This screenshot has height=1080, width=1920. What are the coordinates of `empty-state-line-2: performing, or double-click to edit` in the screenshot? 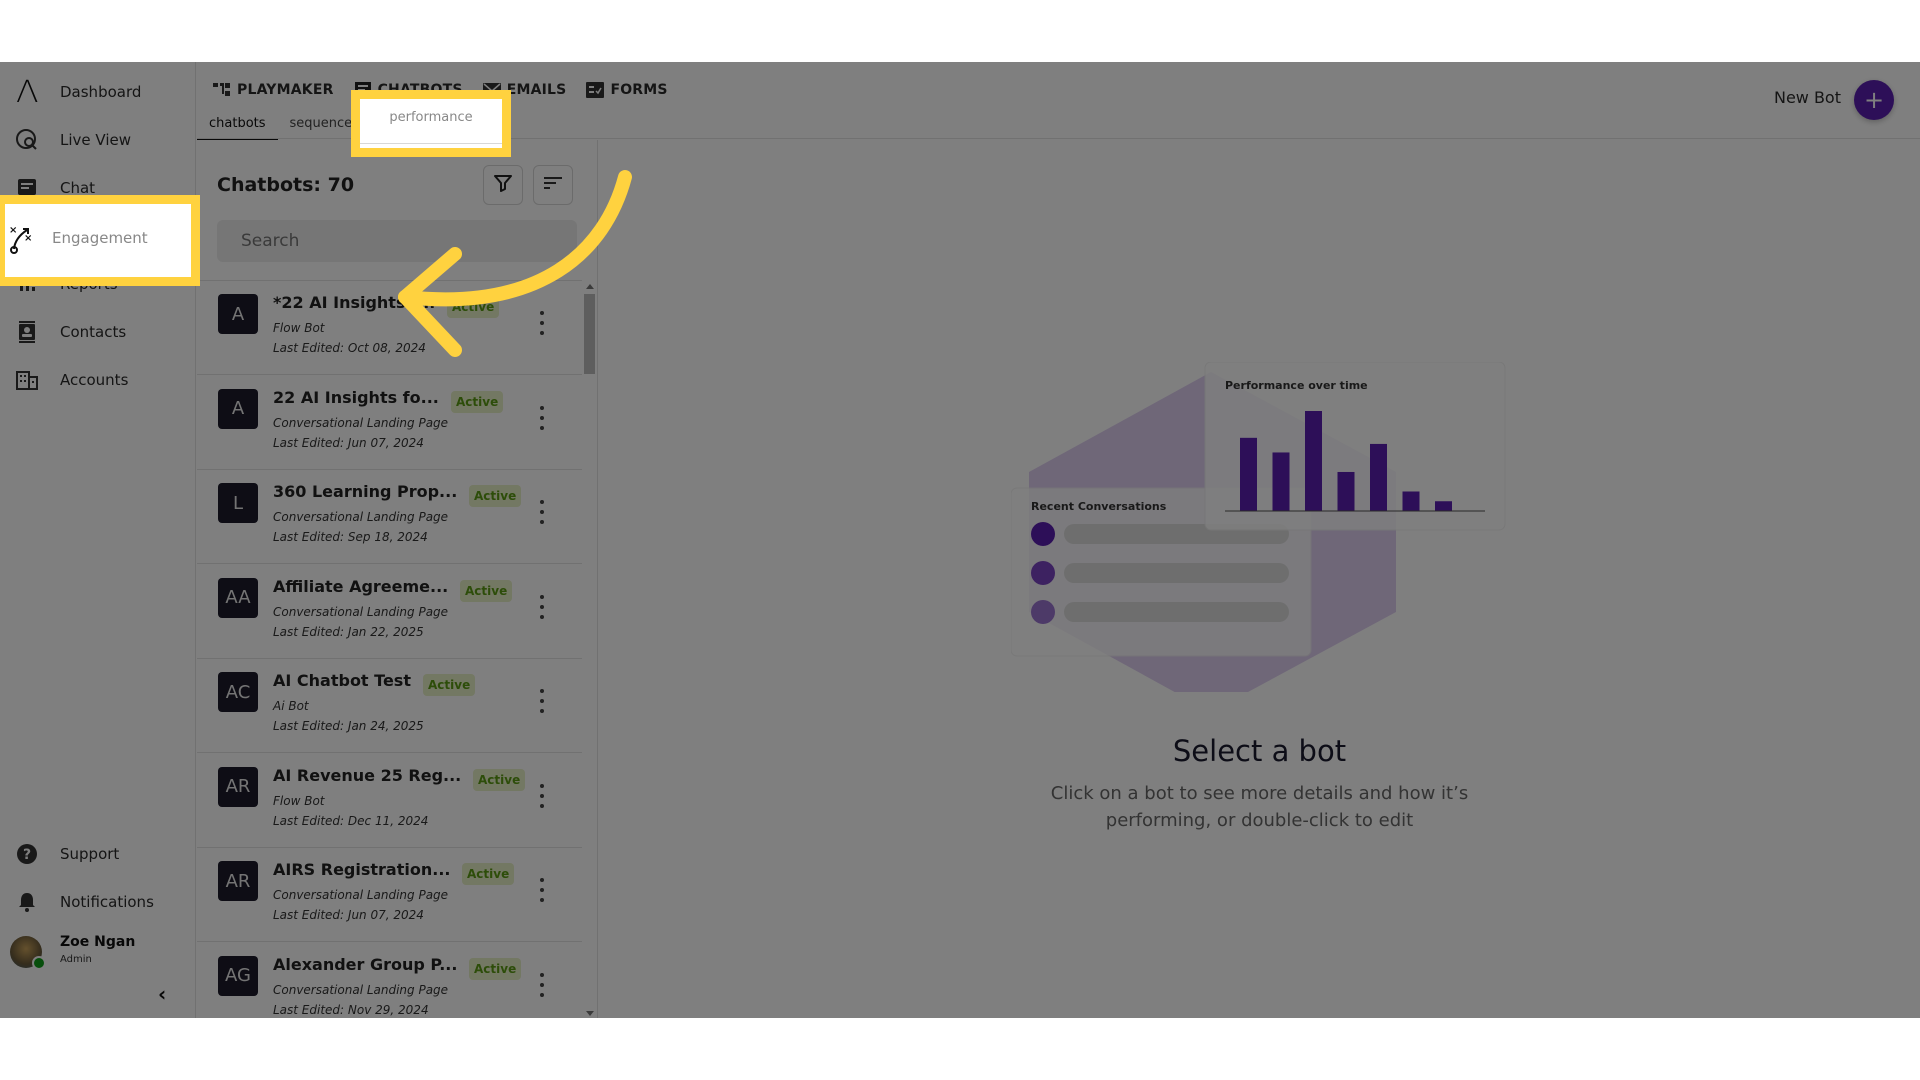 It's located at (1259, 820).